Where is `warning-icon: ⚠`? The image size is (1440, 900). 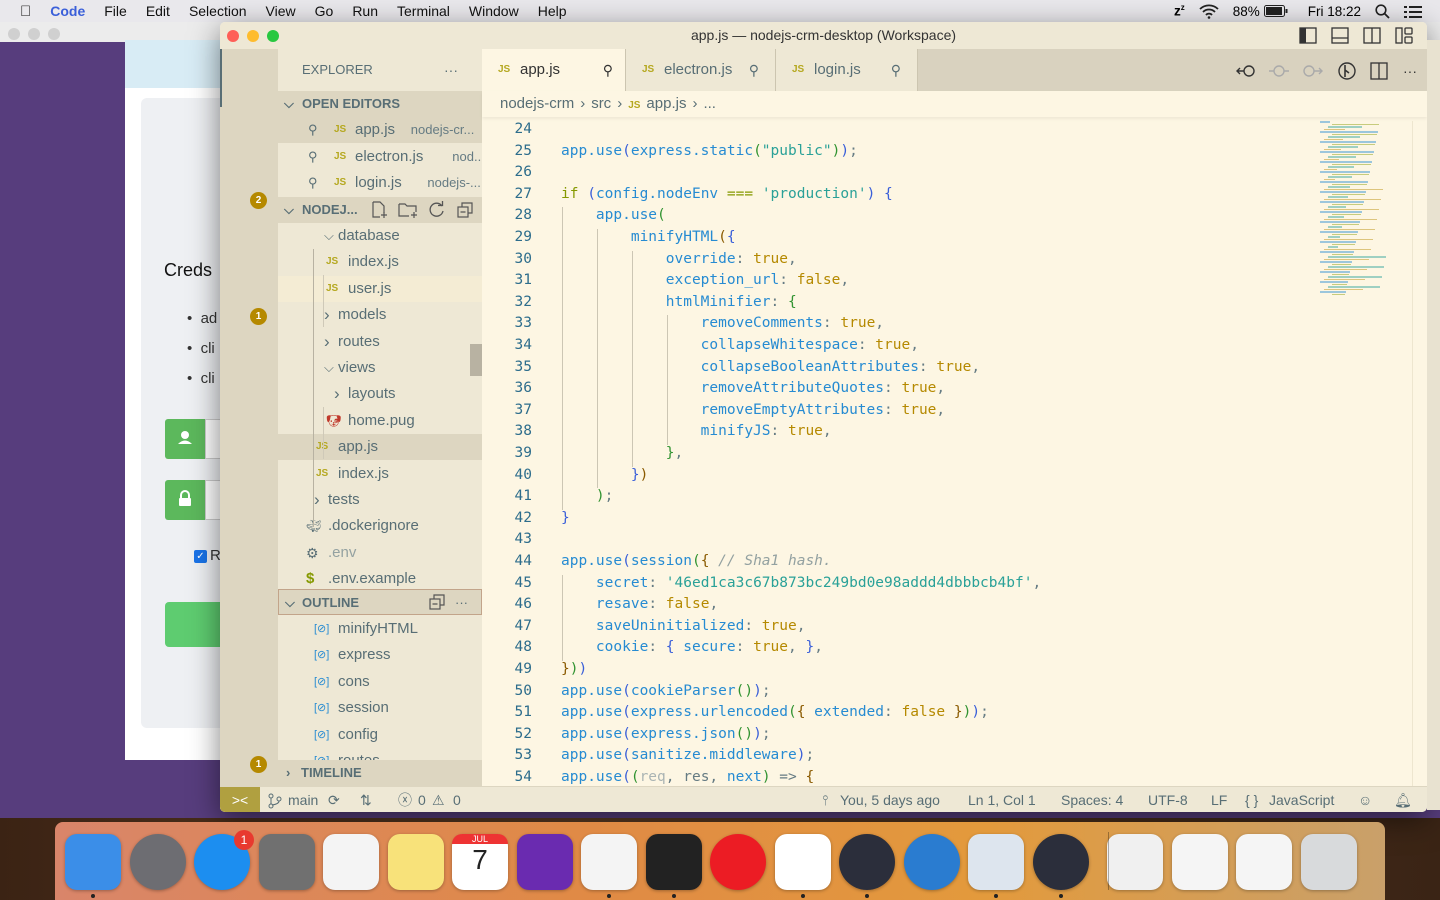 warning-icon: ⚠ is located at coordinates (438, 799).